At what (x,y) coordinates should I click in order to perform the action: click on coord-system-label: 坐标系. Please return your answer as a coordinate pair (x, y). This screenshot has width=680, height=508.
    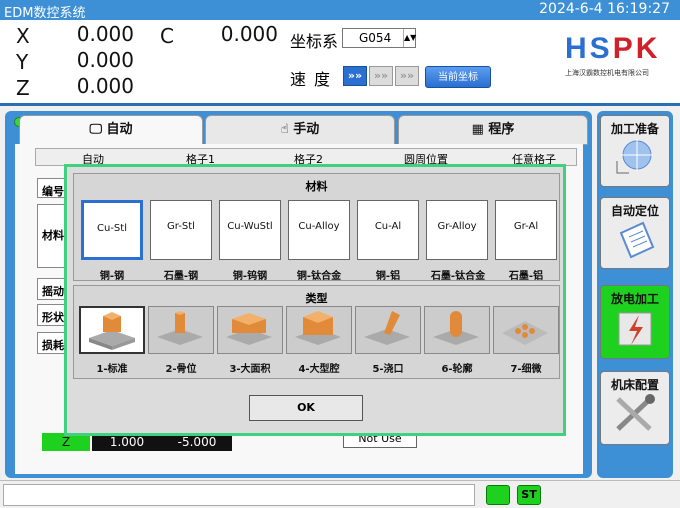
    Looking at the image, I should click on (314, 41).